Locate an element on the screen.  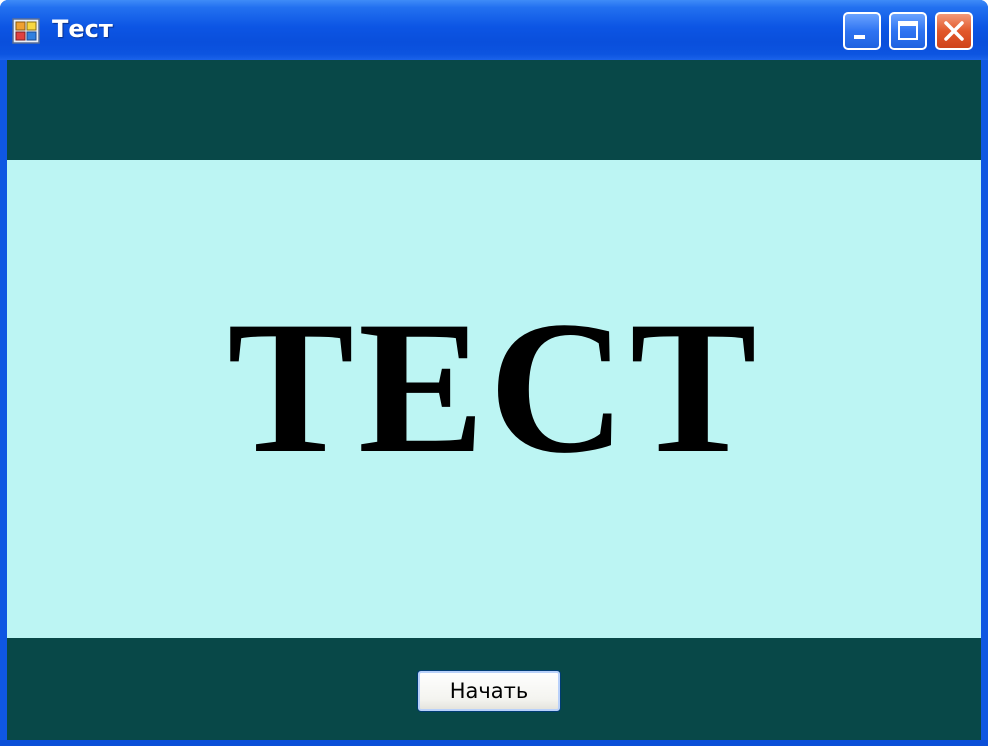
minimize-icon is located at coordinates (859, 37).